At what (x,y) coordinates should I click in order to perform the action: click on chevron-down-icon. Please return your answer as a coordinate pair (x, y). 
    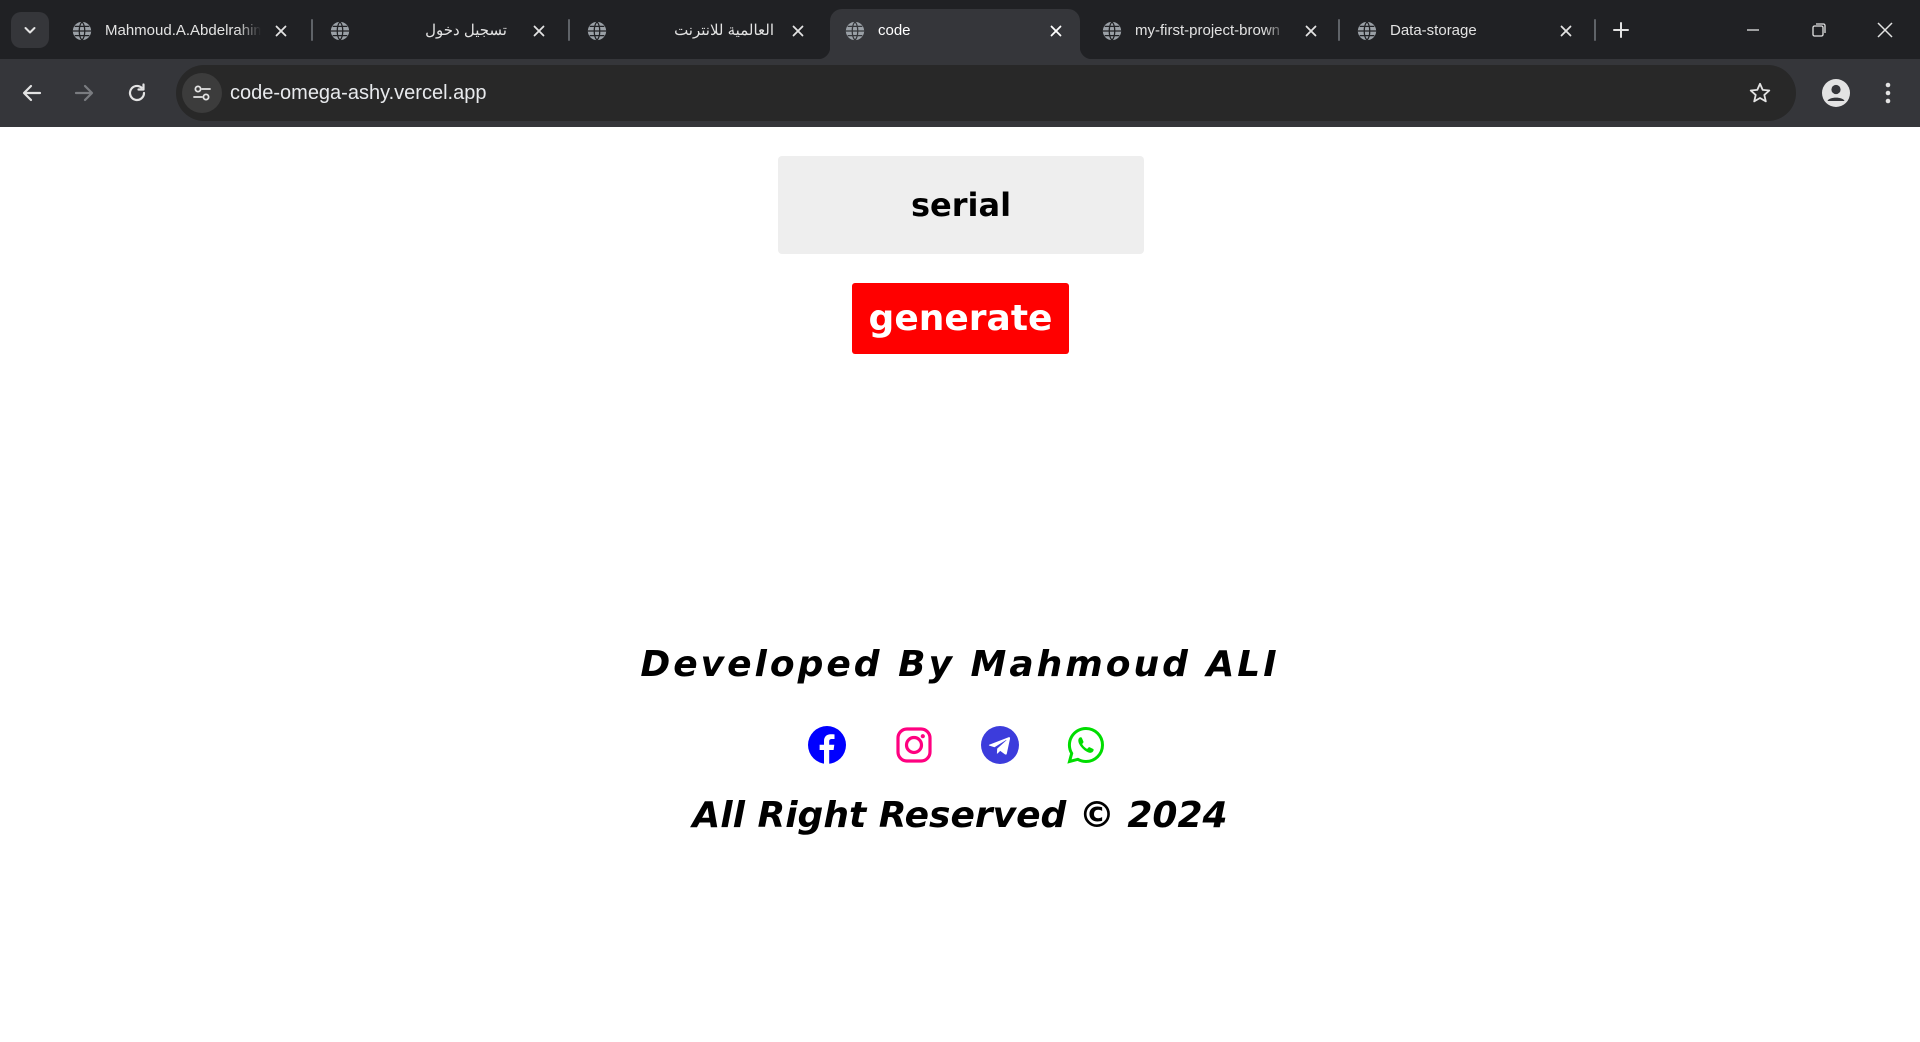
    Looking at the image, I should click on (30, 30).